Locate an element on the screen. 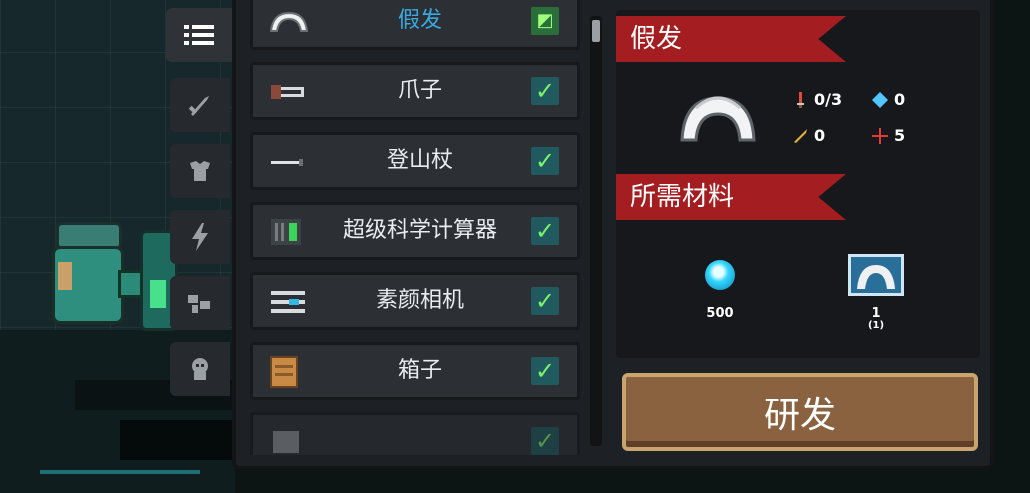 The width and height of the screenshot is (1030, 493). stat-crit: 0 is located at coordinates (808, 135).